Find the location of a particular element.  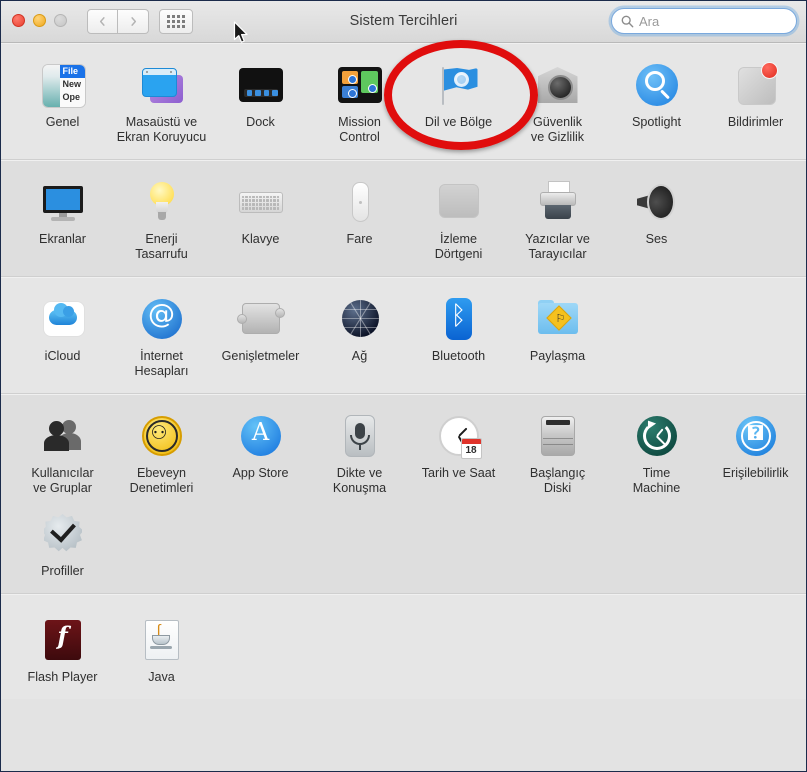

pref-pane-profiller: Profiller is located at coordinates (62, 543).